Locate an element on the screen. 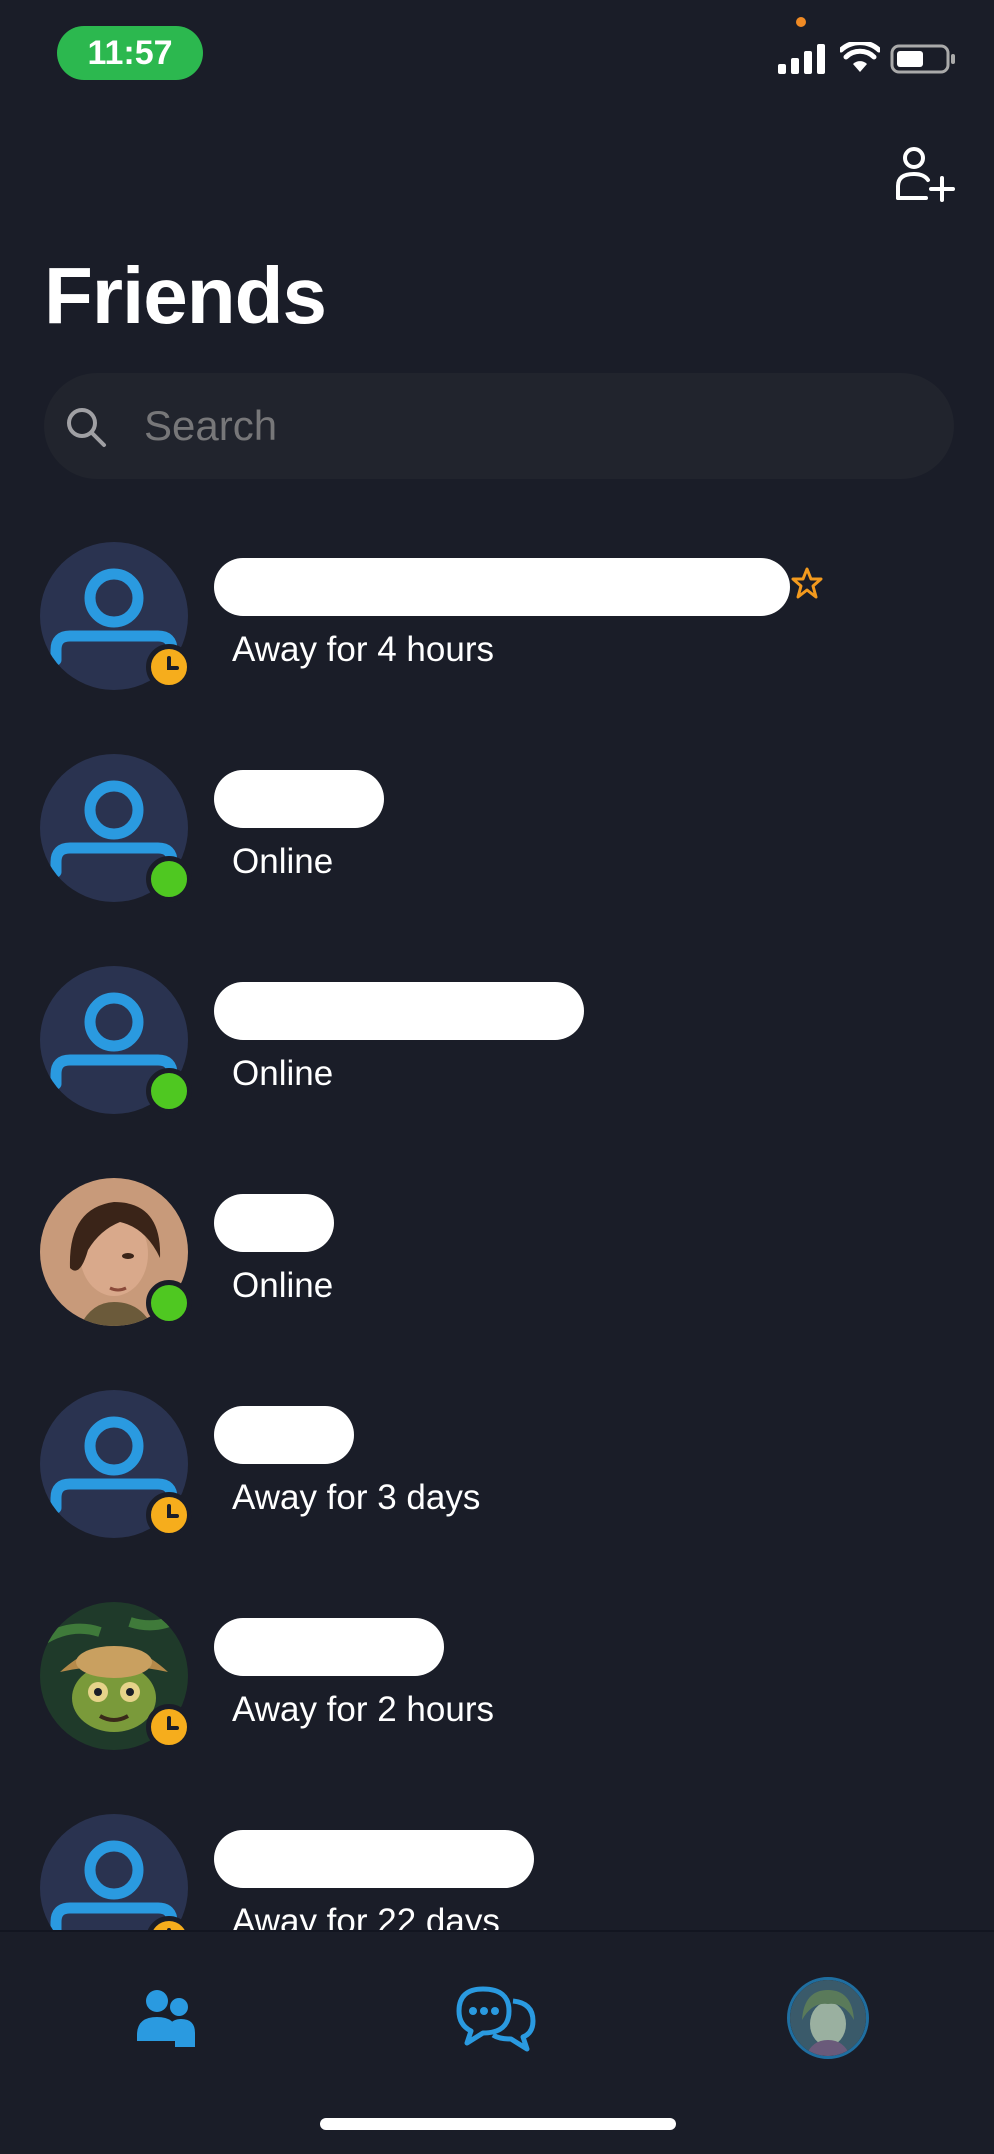 The image size is (994, 2154). profile-avatar is located at coordinates (828, 2018).